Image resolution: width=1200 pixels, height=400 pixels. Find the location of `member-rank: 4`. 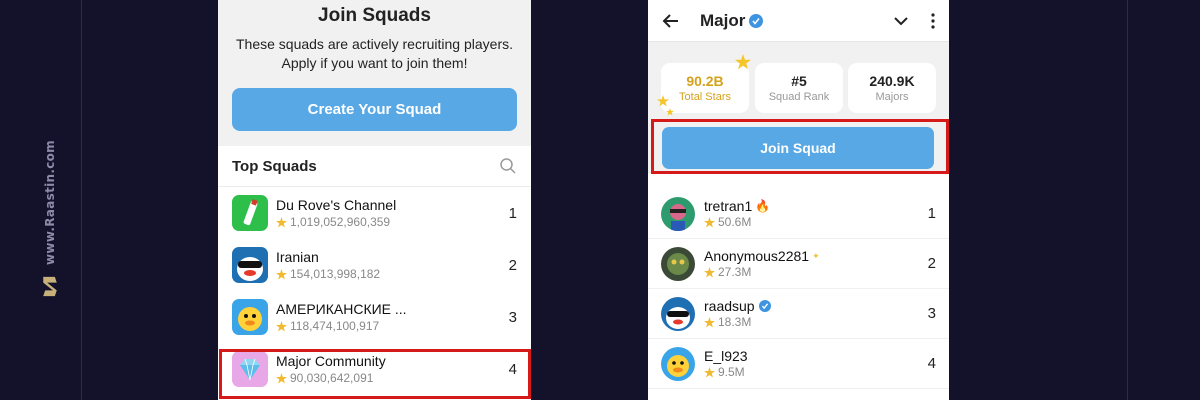

member-rank: 4 is located at coordinates (931, 363).